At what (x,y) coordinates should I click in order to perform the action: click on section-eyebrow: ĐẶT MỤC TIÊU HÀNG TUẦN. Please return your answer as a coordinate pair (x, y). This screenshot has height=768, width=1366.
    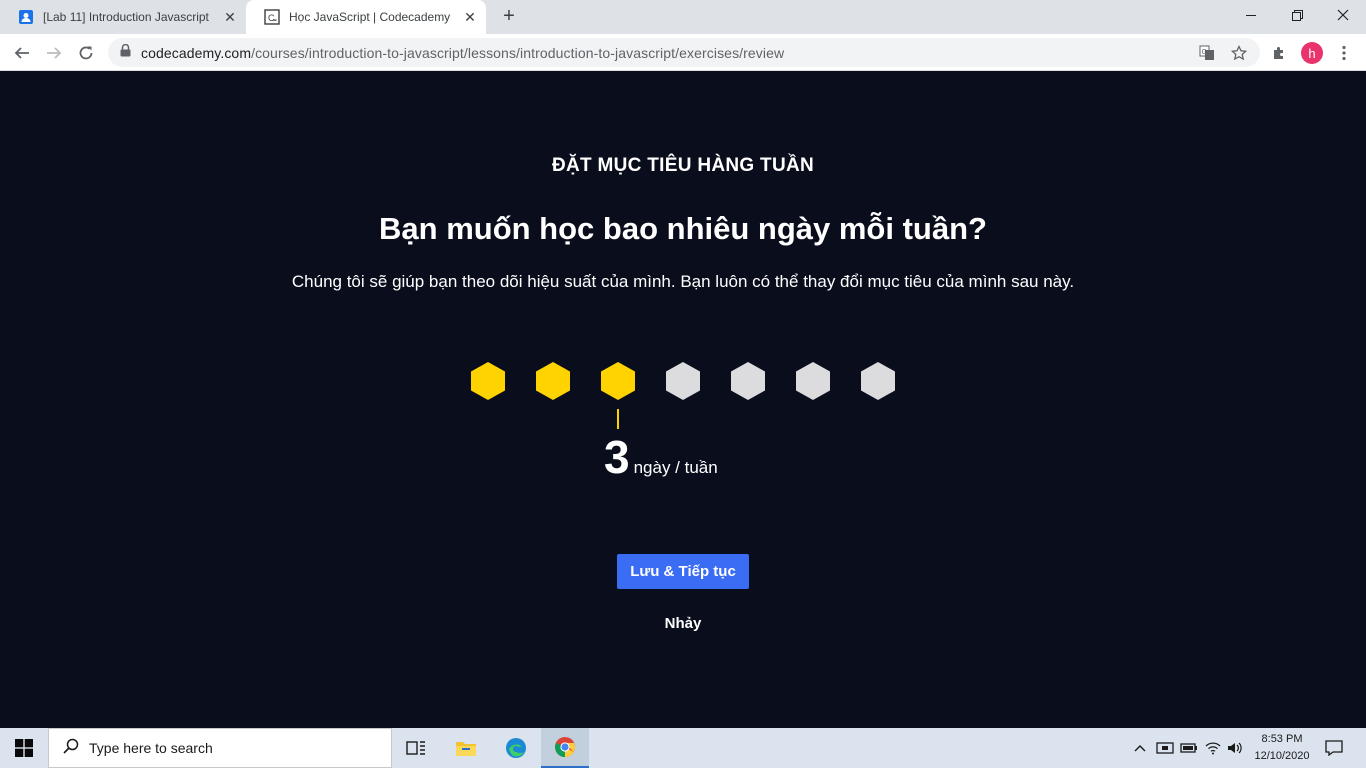
    Looking at the image, I should click on (683, 165).